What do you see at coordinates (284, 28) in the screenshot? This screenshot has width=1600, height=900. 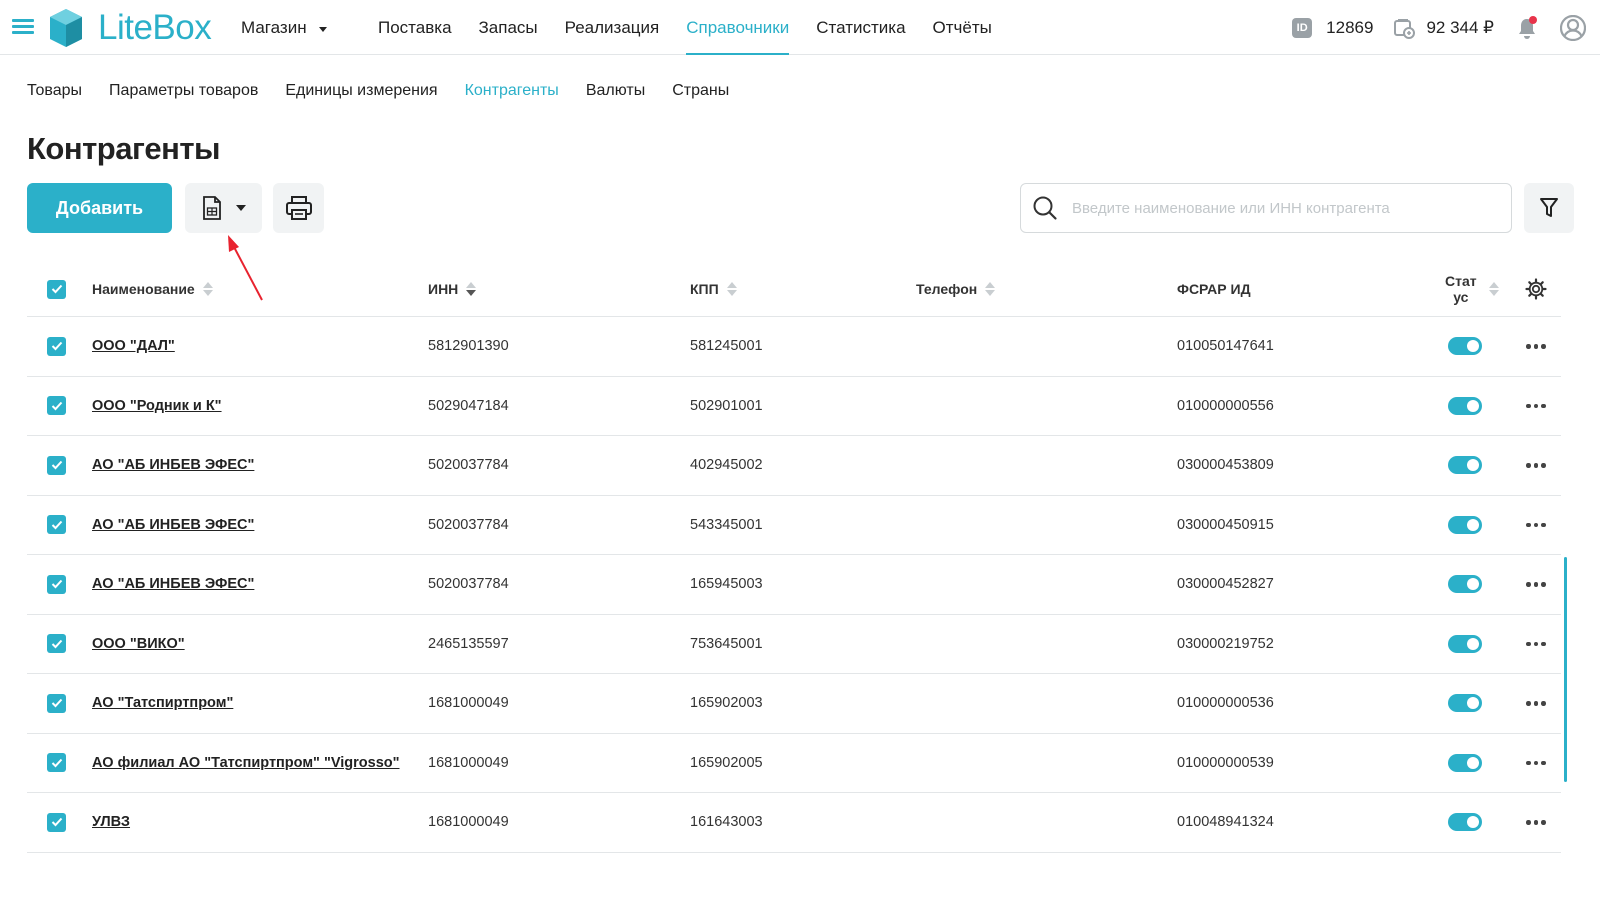 I see `store-selector: Магазин` at bounding box center [284, 28].